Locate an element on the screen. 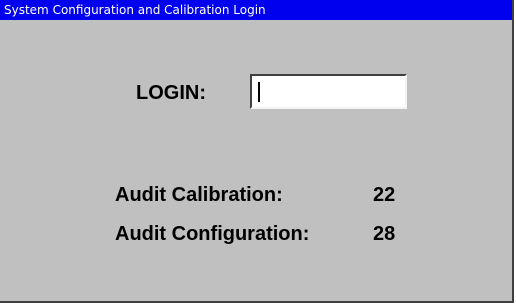  audit-calibration-label: Audit Calibration: is located at coordinates (199, 195).